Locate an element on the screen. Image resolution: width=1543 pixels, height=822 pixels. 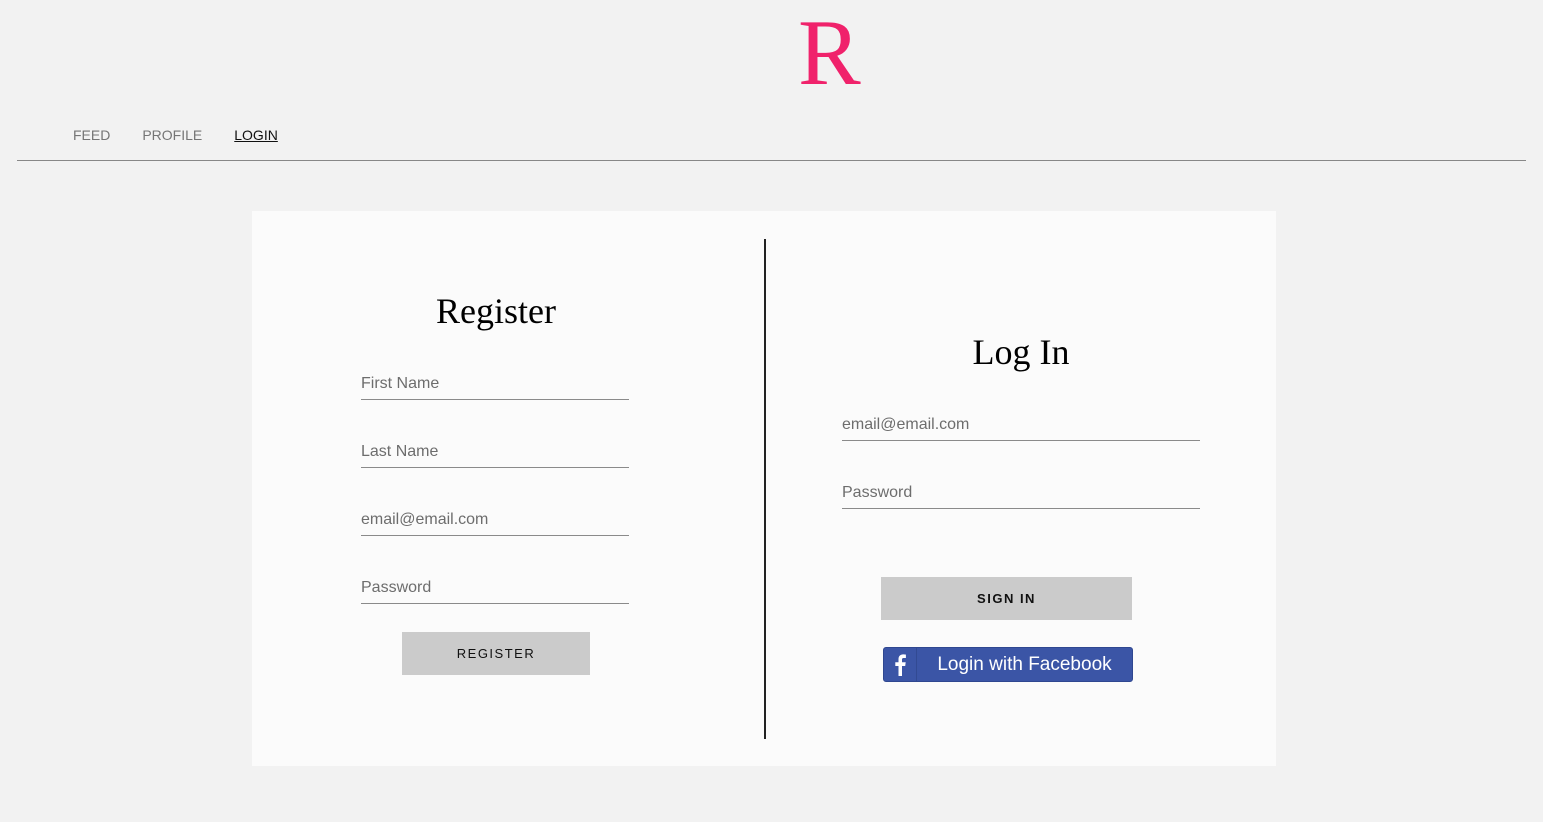
brand-logo: R is located at coordinates (829, 53).